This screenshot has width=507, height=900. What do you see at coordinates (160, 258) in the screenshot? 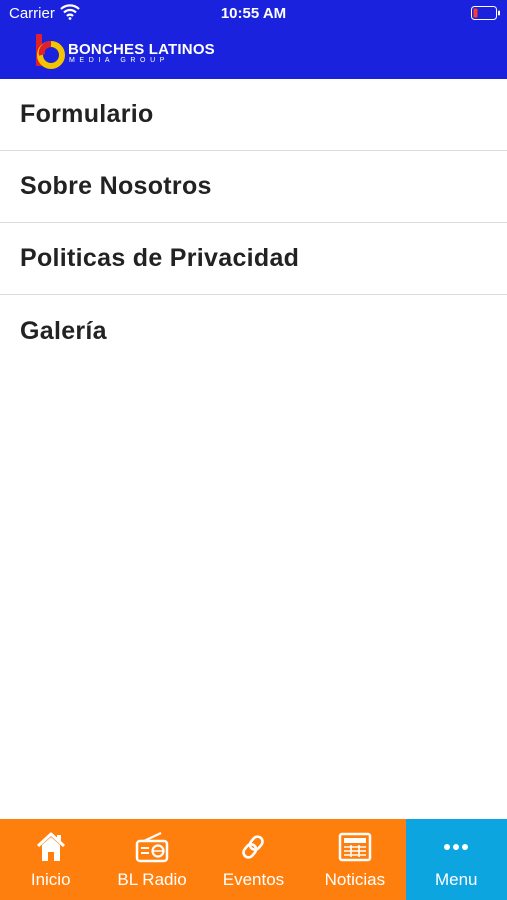
I see `menu-item-label: Politicas de Privacidad` at bounding box center [160, 258].